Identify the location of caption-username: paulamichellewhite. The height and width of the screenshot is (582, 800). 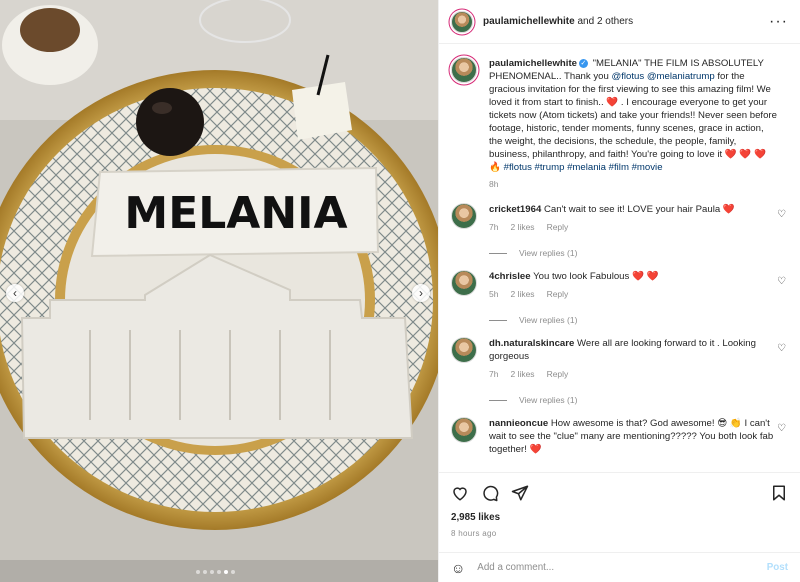
(533, 63).